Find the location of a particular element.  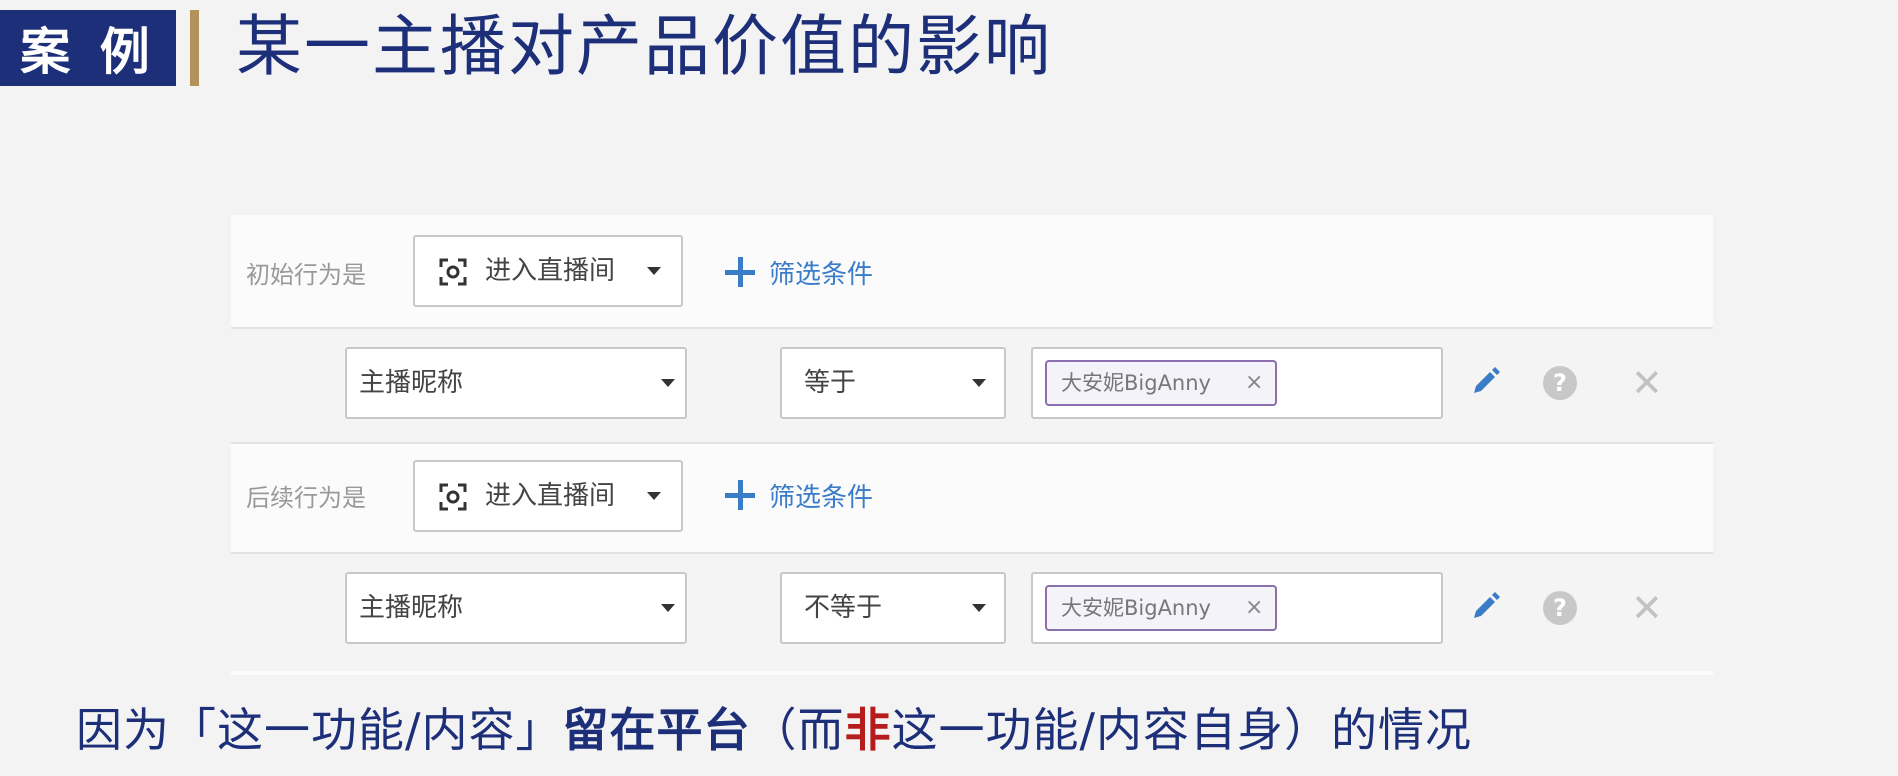

initial-property-select: 主播昵称 is located at coordinates (516, 383).